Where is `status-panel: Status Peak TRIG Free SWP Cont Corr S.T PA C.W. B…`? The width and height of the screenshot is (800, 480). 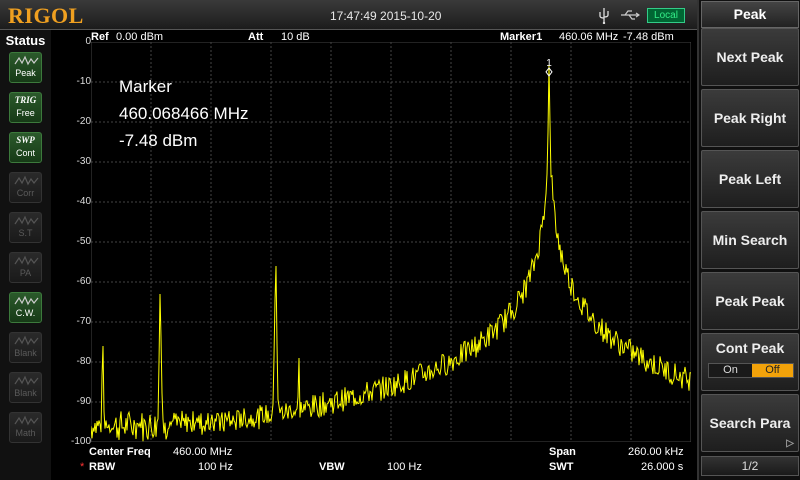
status-panel: Status Peak TRIG Free SWP Cont Corr S.T PA C.W. B… is located at coordinates (25, 255).